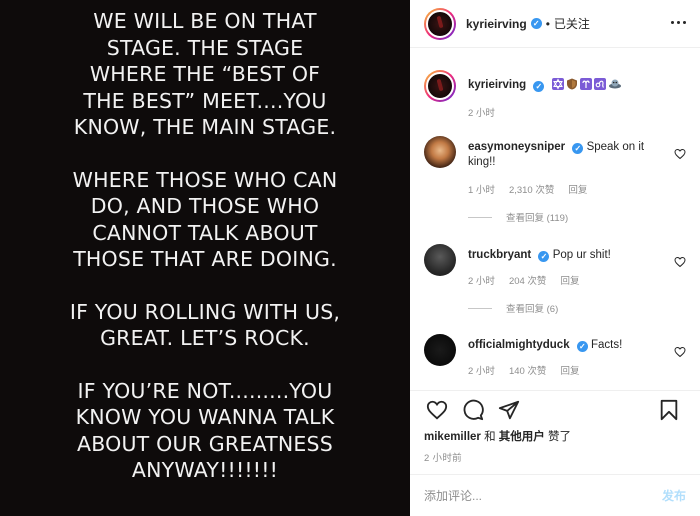 The height and width of the screenshot is (516, 700). Describe the element at coordinates (440, 86) in the screenshot. I see `caption-avatar` at that location.